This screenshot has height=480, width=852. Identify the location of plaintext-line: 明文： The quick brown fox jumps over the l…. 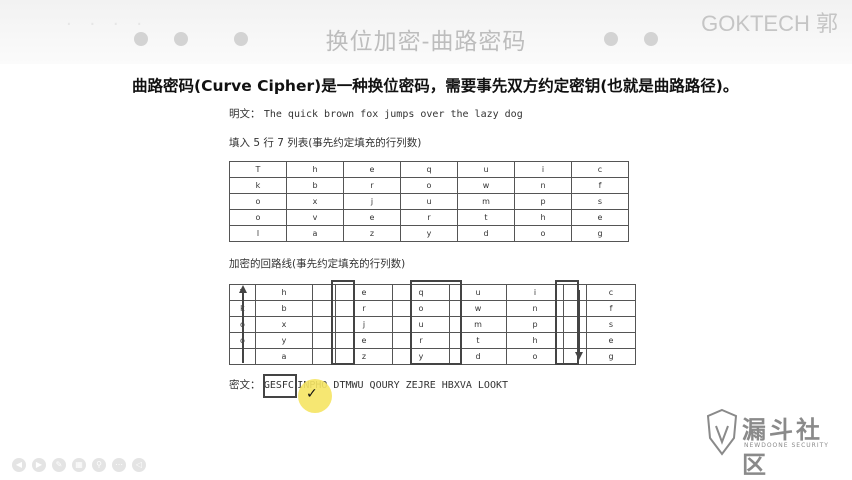
(376, 113).